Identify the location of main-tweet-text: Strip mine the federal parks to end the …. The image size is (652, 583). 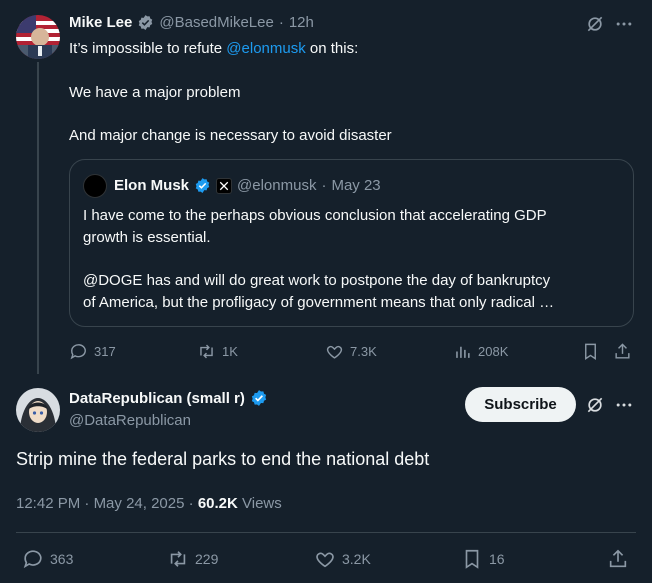
(223, 459).